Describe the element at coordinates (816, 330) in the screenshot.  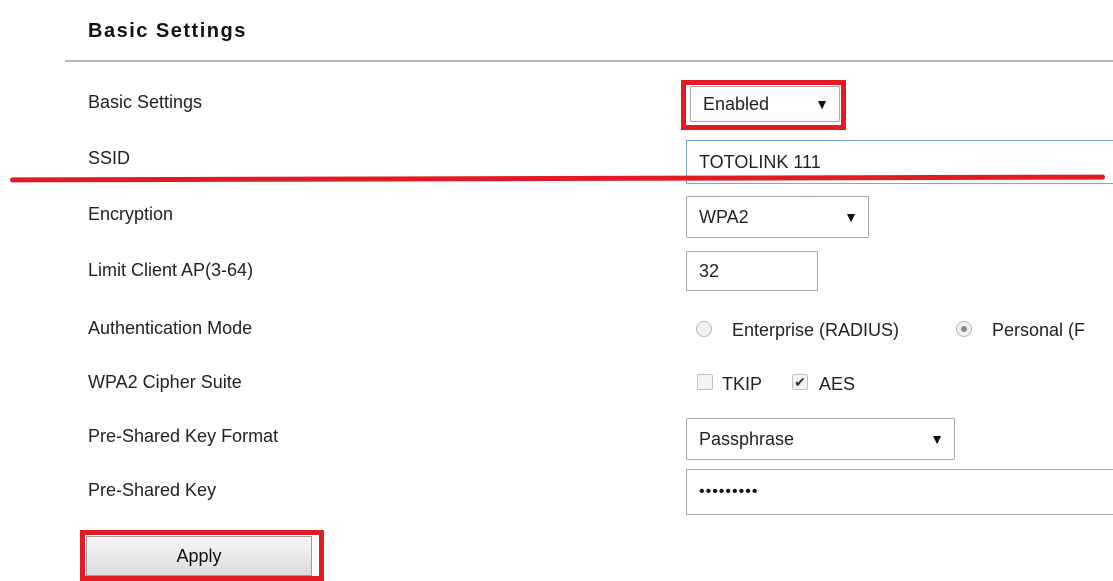
I see `radio-enterprise-label: Enterprise (RADIUS)` at that location.